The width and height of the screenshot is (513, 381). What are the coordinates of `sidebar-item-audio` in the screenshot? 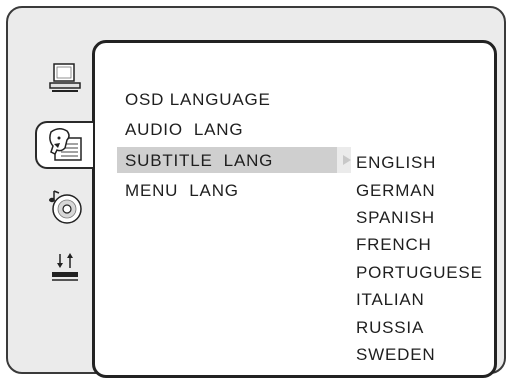 It's located at (65, 206).